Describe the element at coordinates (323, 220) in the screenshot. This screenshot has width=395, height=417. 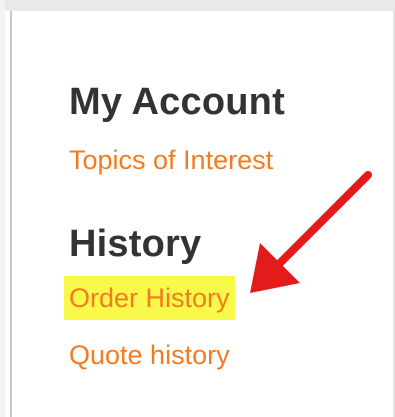
I see `arrow-shaft` at that location.